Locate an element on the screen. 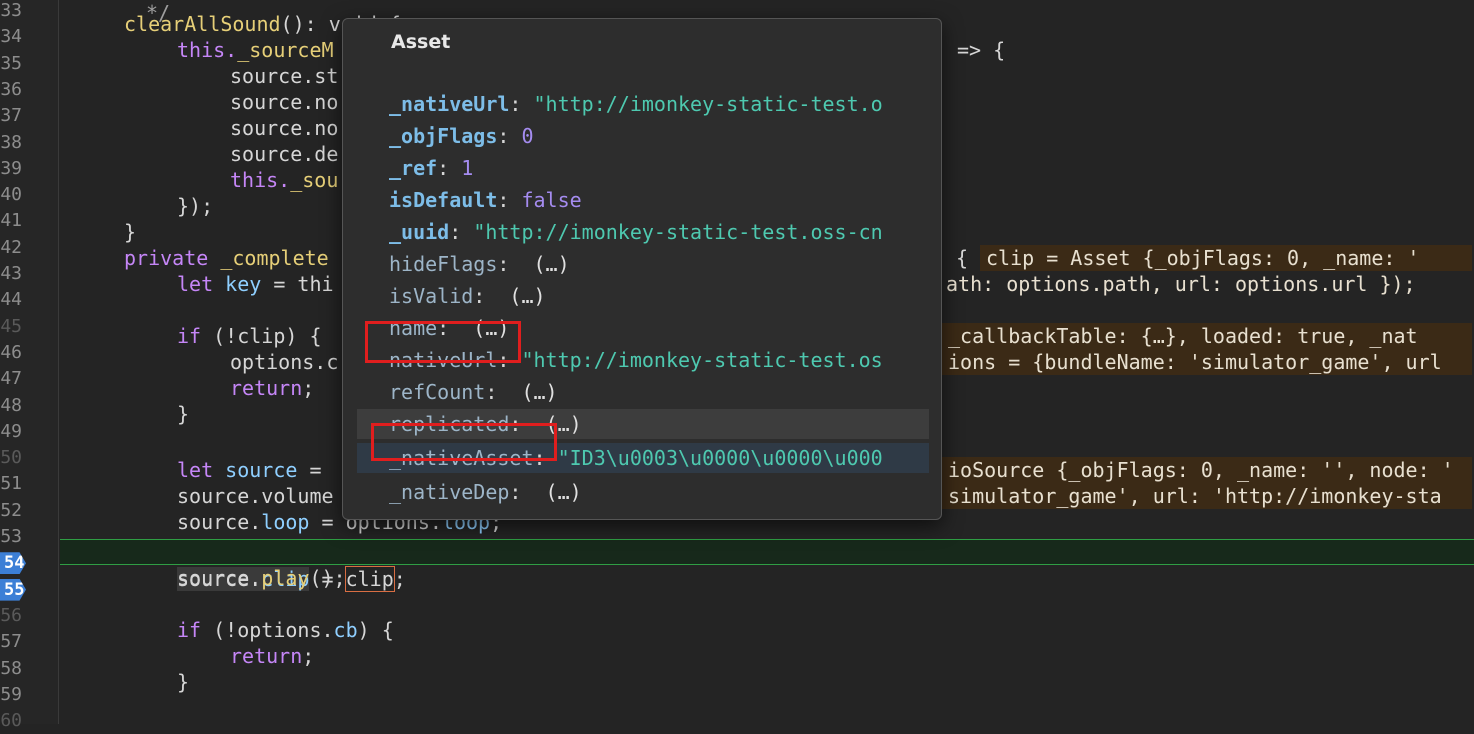  line-number-57: 57 is located at coordinates (11, 642).